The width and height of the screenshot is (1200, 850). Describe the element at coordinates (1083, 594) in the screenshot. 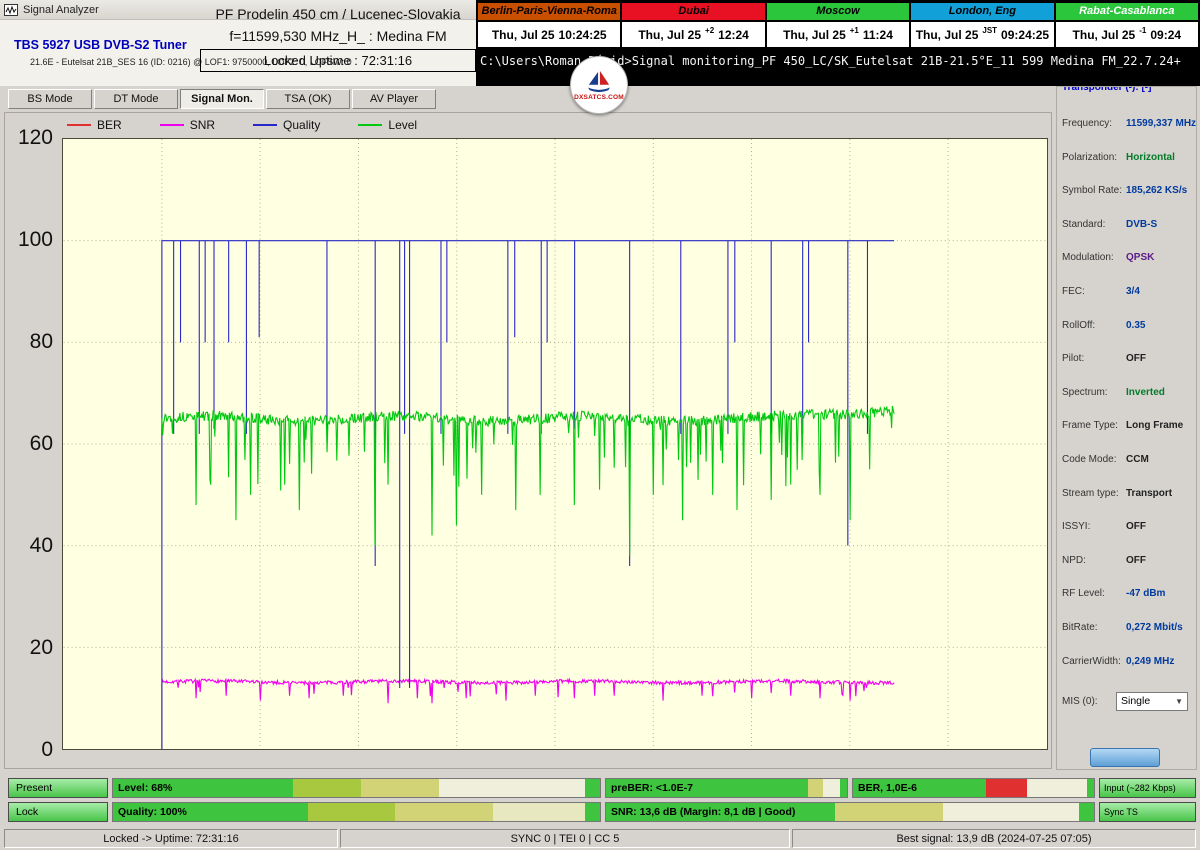

I see `param-label: RF Level:` at that location.